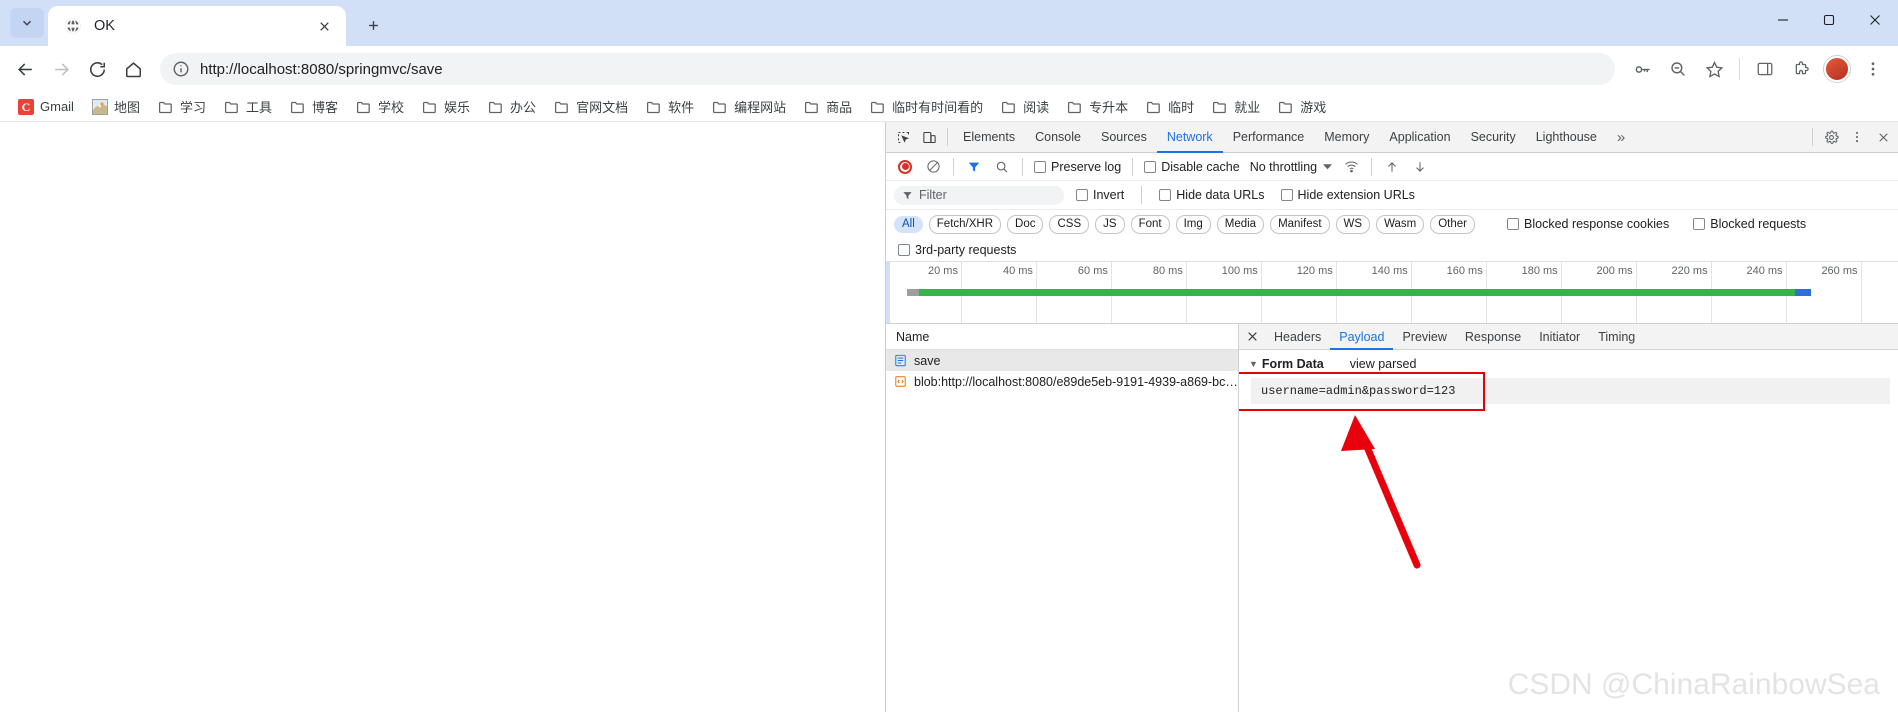  What do you see at coordinates (1252, 337) in the screenshot?
I see `close-detail-button` at bounding box center [1252, 337].